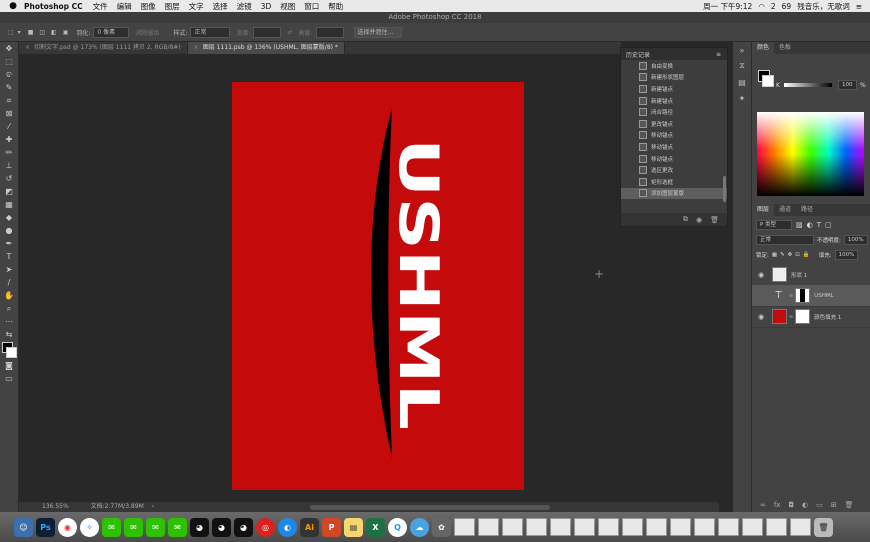 The height and width of the screenshot is (542, 870). I want to click on color-swatches, so click(9, 350).